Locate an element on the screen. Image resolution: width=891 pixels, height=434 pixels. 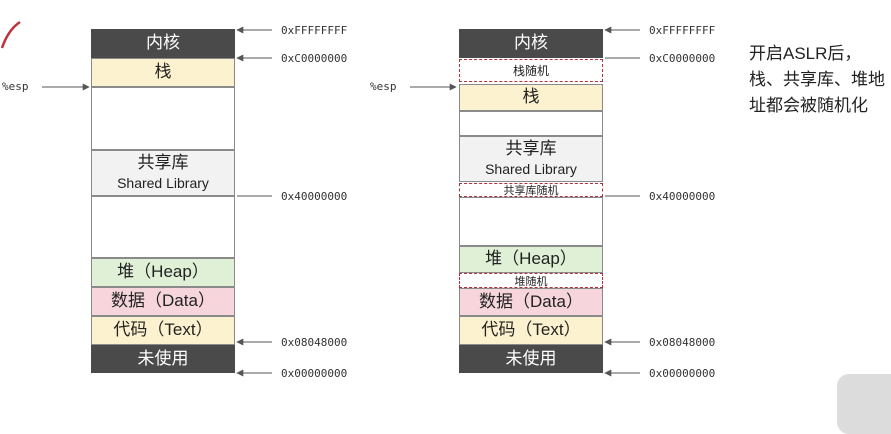
right-unused-block: 未使用 is located at coordinates (531, 359).